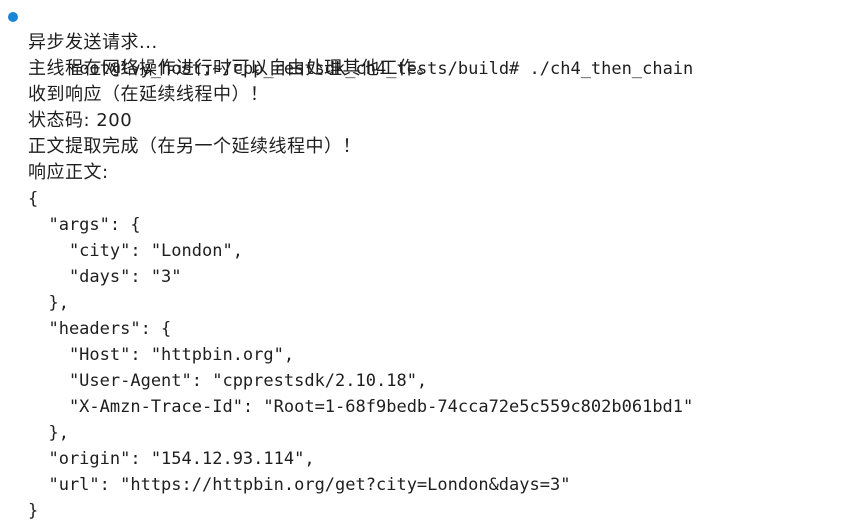  I want to click on output-line: "origin": "154.12.93.114",, so click(171, 459).